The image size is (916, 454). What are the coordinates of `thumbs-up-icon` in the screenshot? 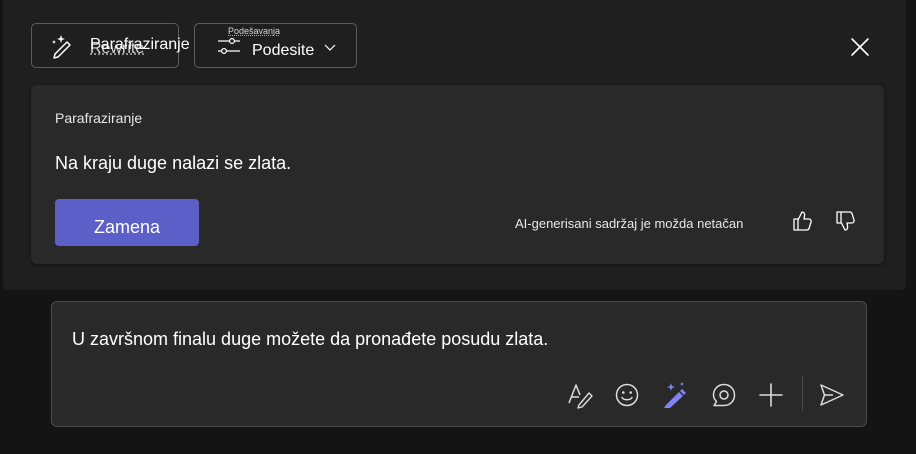 It's located at (802, 221).